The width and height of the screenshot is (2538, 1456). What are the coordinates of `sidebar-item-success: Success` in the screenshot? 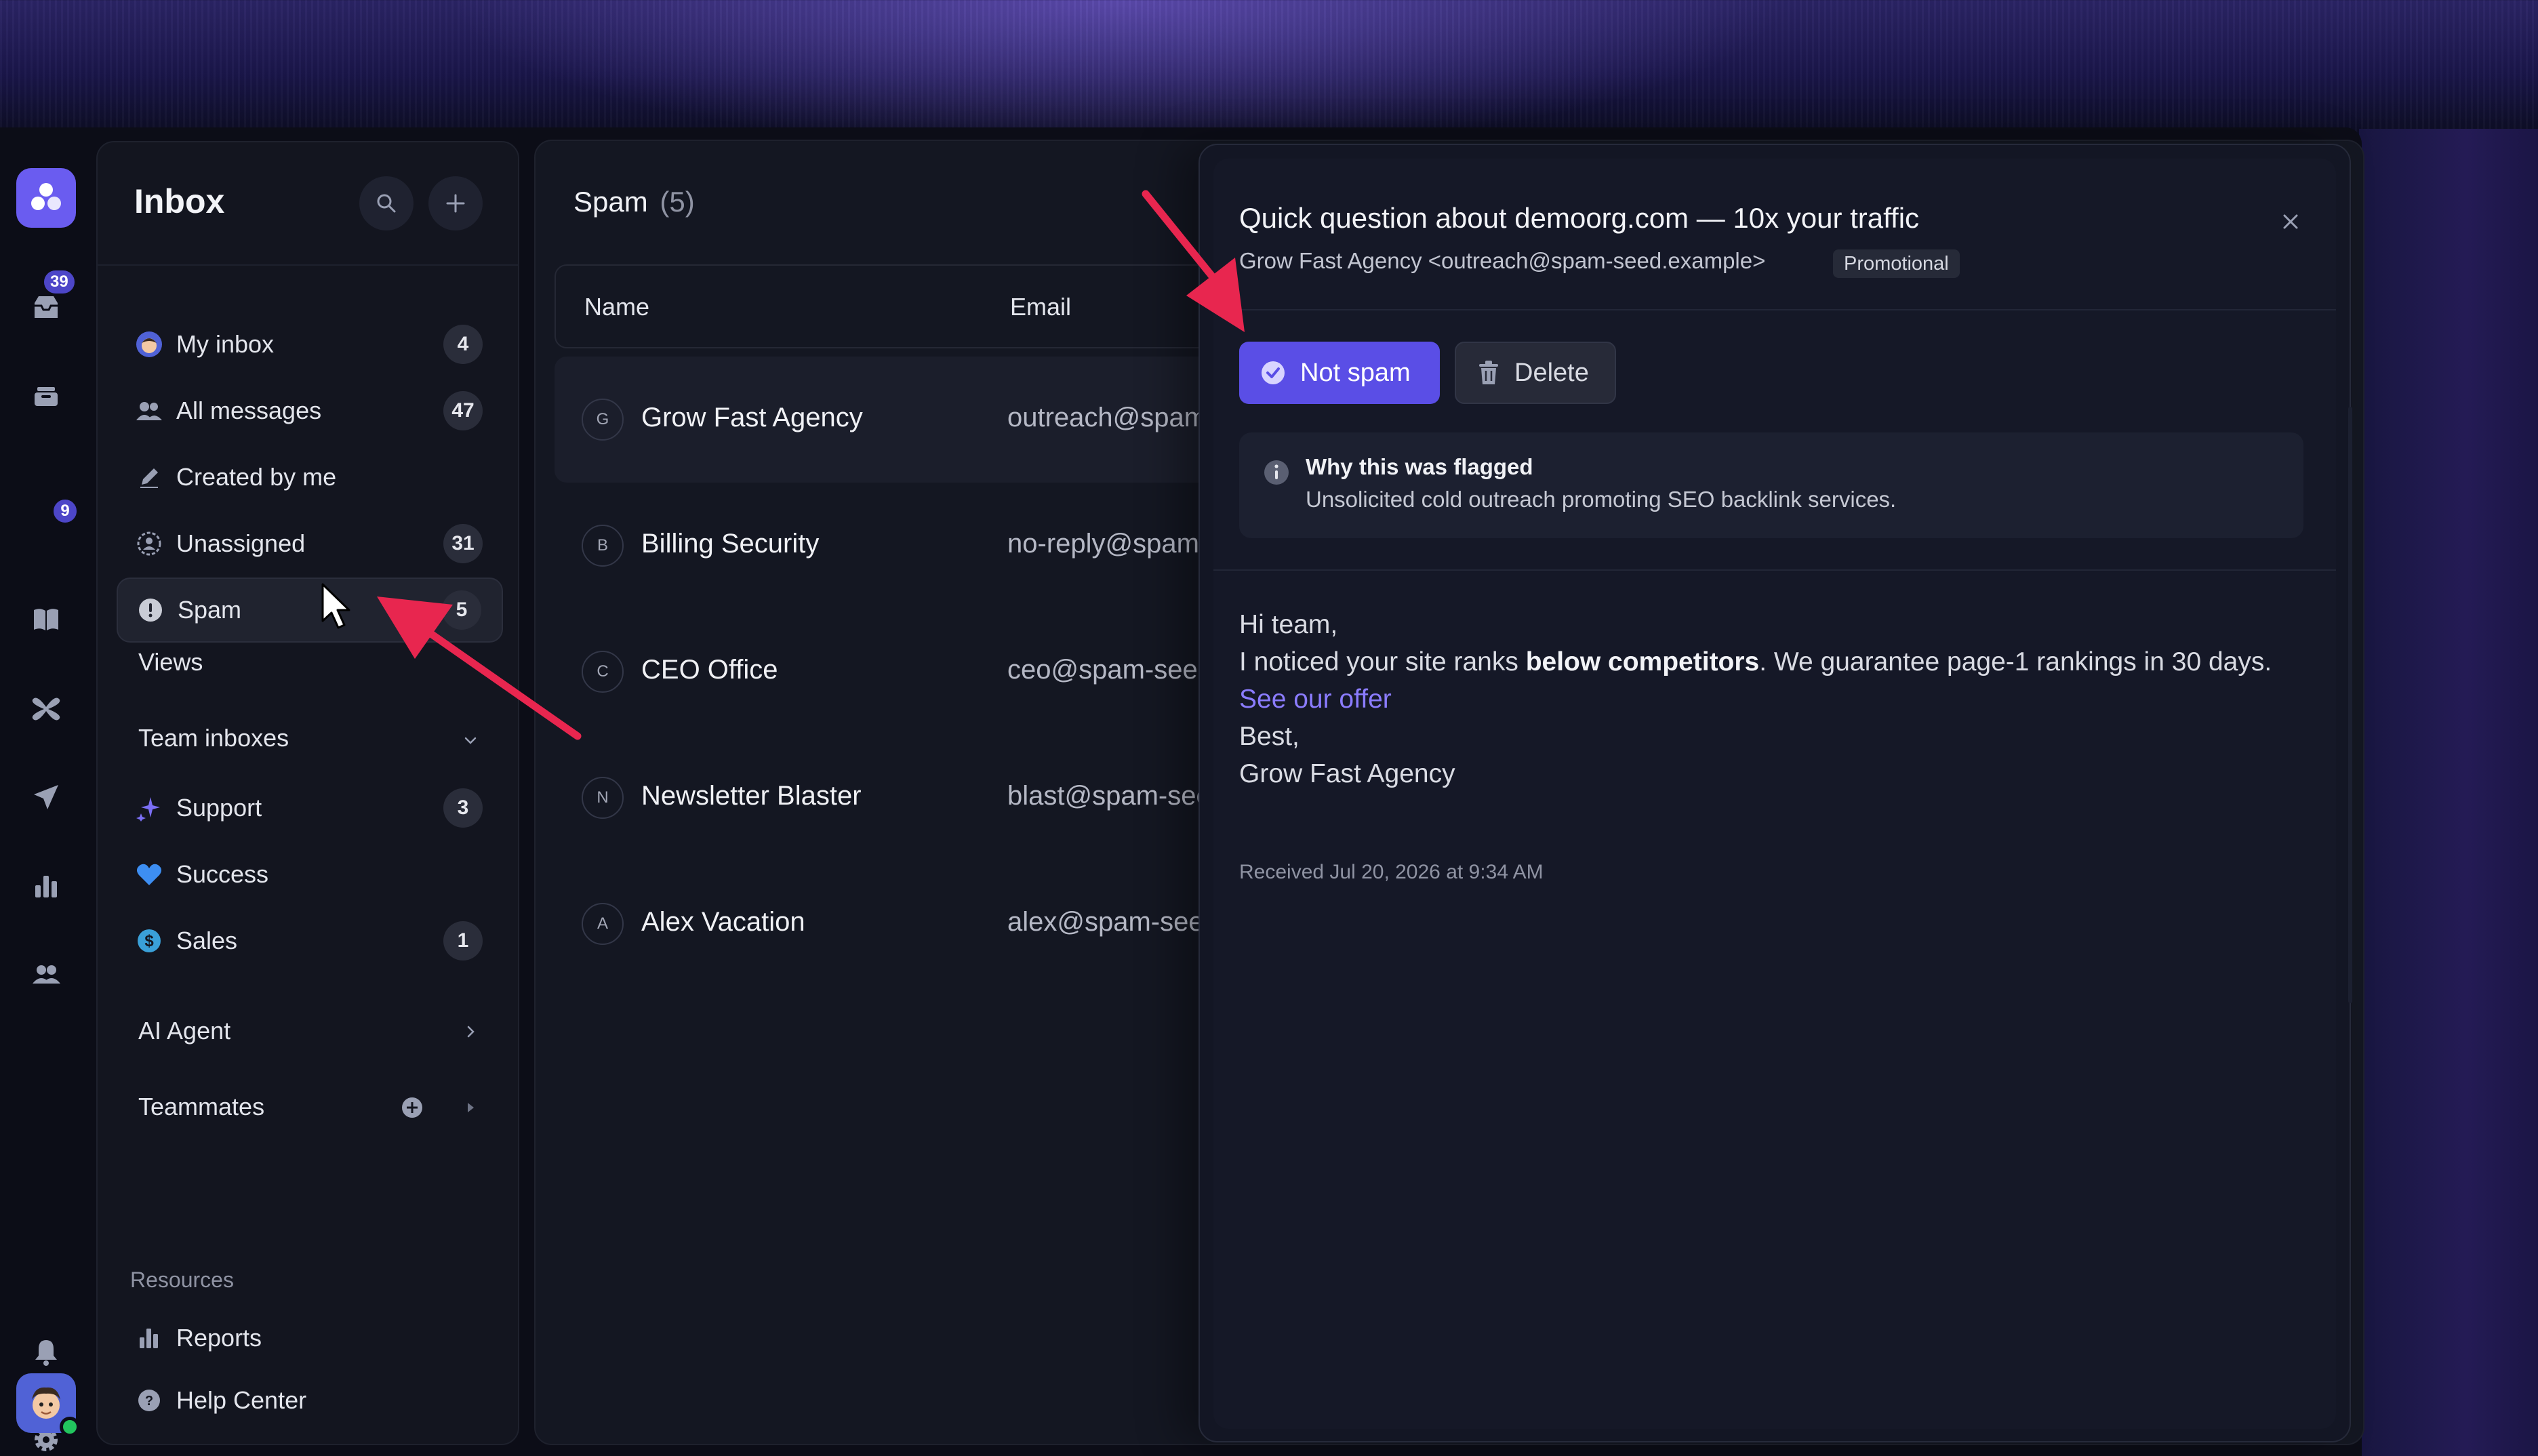 It's located at (310, 875).